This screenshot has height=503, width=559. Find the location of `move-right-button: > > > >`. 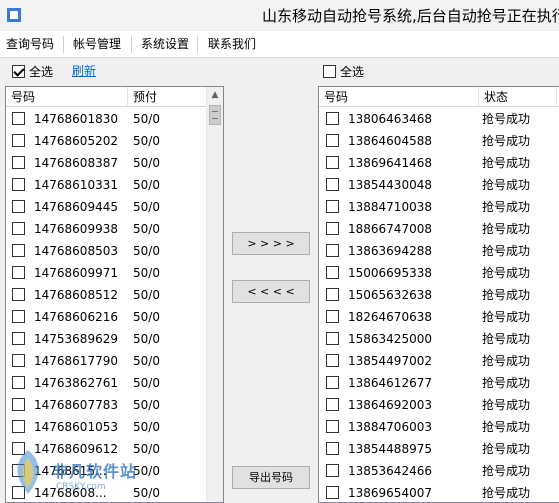

move-right-button: > > > > is located at coordinates (271, 243).